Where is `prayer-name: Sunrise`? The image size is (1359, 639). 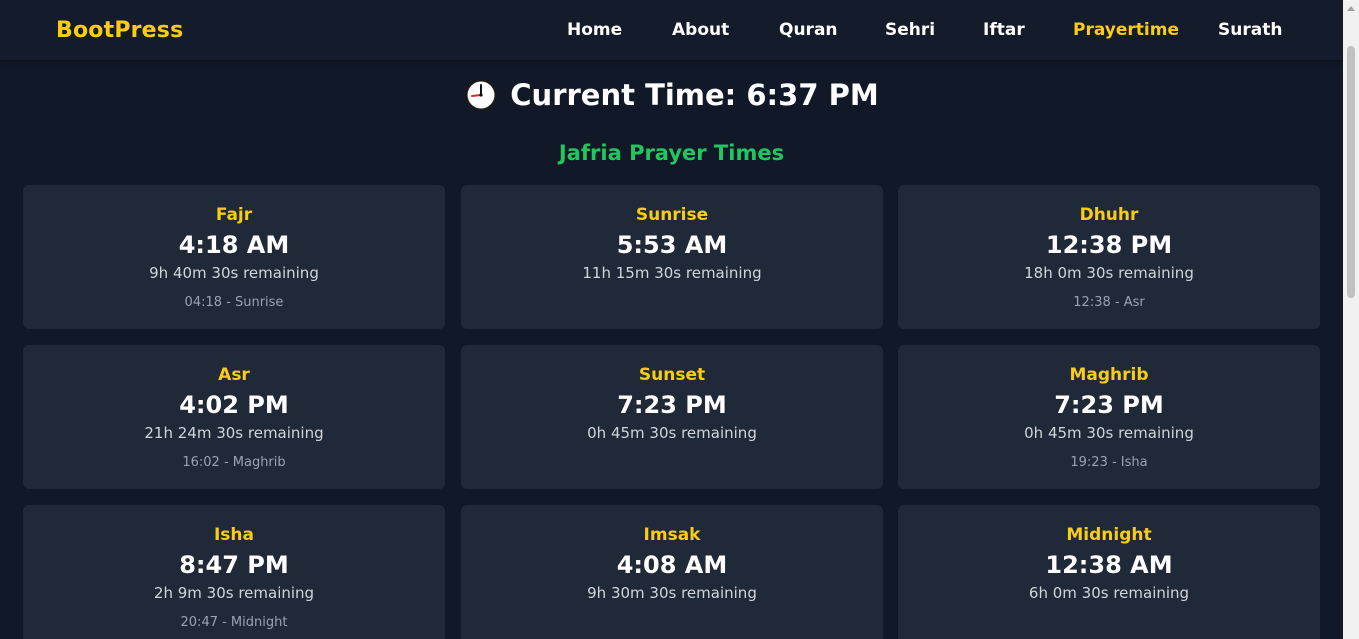 prayer-name: Sunrise is located at coordinates (672, 215).